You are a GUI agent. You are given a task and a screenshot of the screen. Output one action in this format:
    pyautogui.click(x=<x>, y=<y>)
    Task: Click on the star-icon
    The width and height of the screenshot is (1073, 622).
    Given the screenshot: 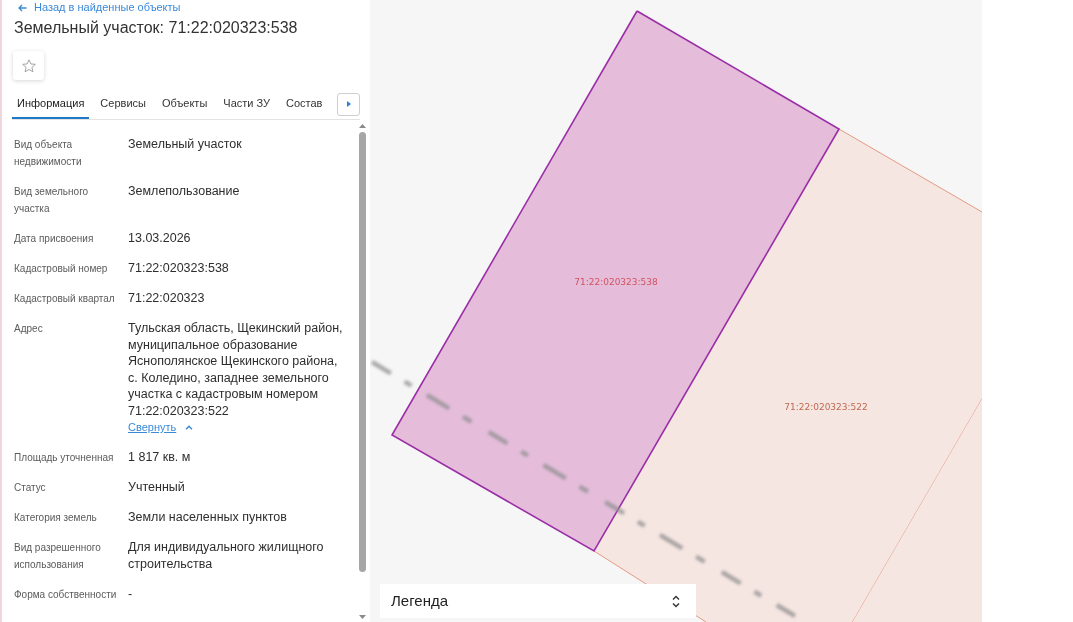 What is the action you would take?
    pyautogui.click(x=28, y=65)
    